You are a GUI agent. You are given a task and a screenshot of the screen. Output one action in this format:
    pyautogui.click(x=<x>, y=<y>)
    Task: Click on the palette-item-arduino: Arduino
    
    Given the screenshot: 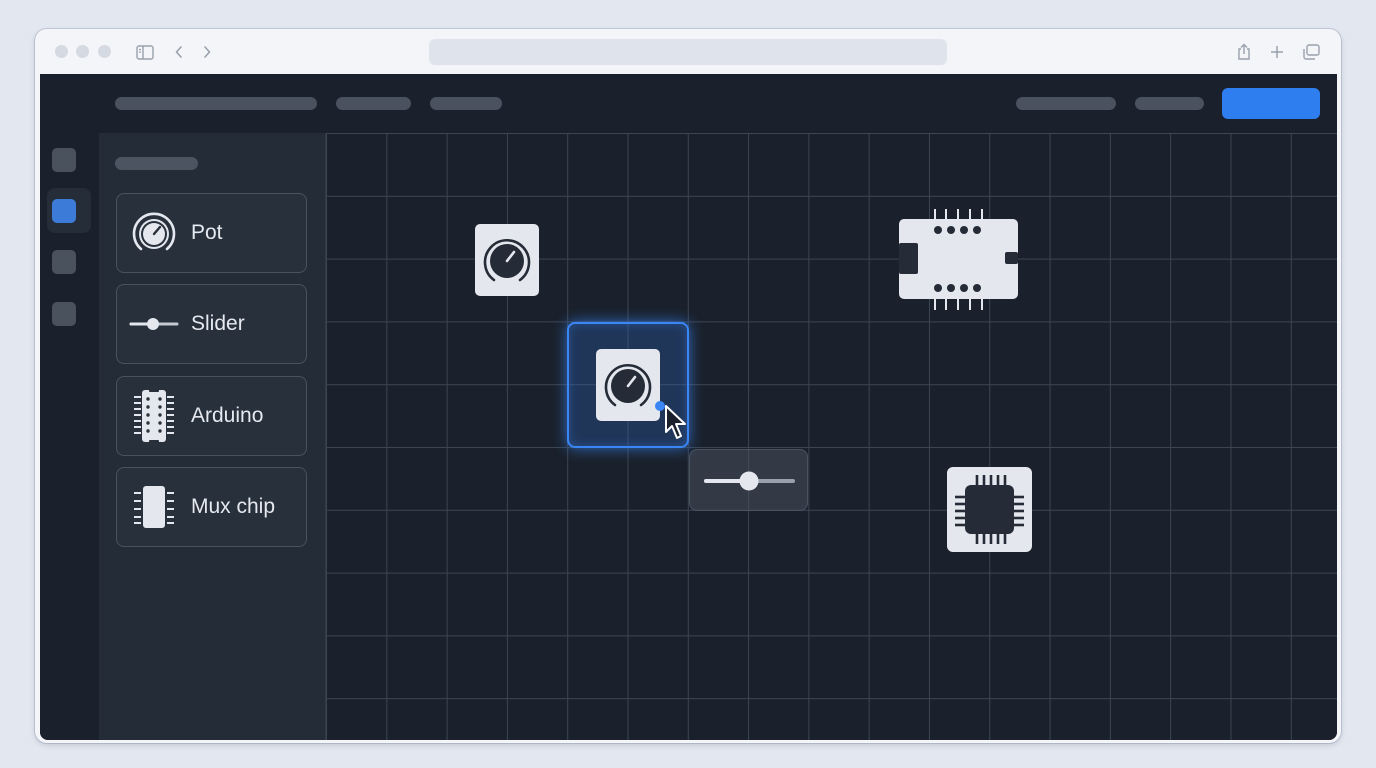 What is the action you would take?
    pyautogui.click(x=211, y=416)
    